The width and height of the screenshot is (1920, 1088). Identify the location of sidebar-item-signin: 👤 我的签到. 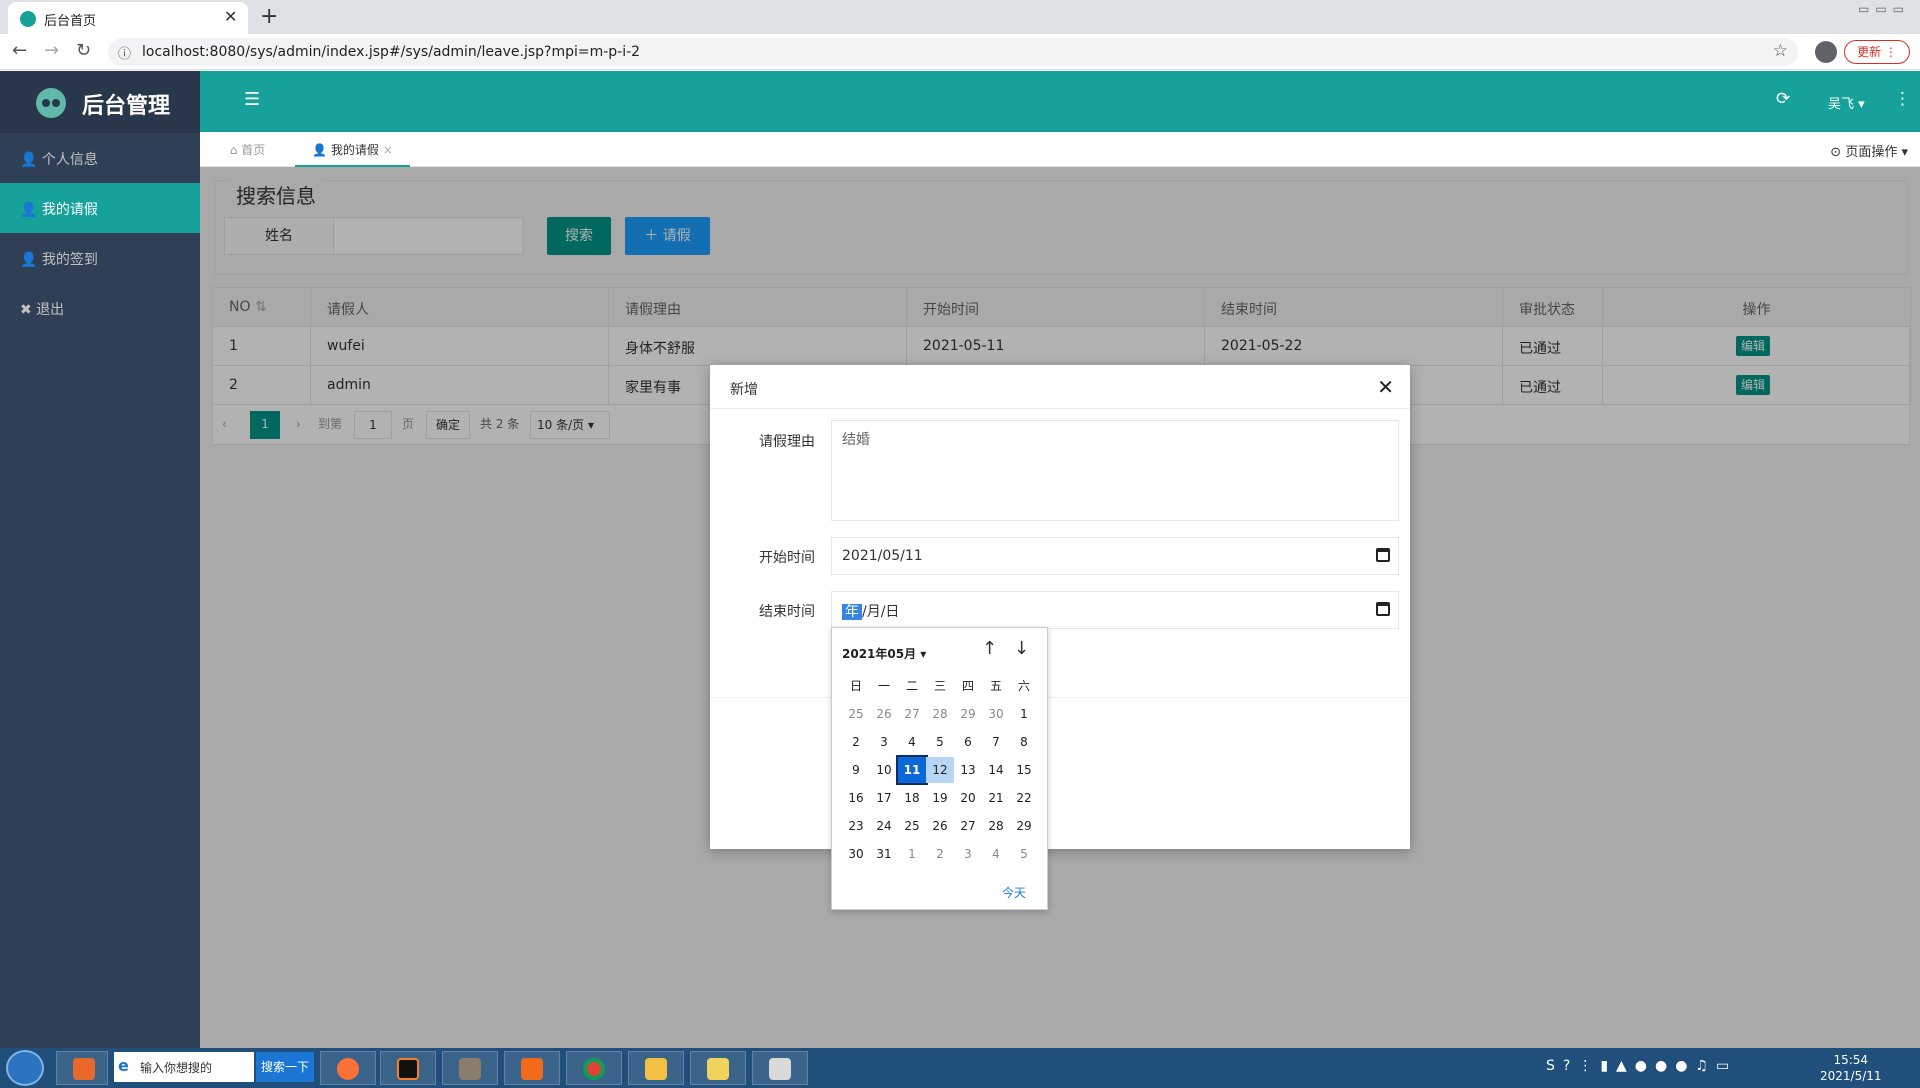
(100, 258).